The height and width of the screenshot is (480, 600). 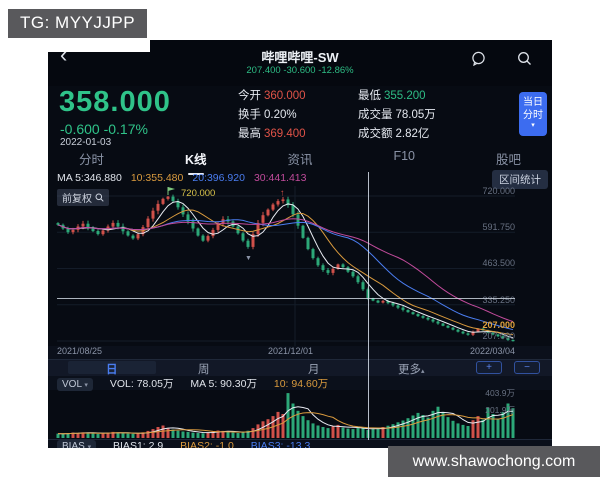 What do you see at coordinates (99, 197) in the screenshot?
I see `magnifier-icon` at bounding box center [99, 197].